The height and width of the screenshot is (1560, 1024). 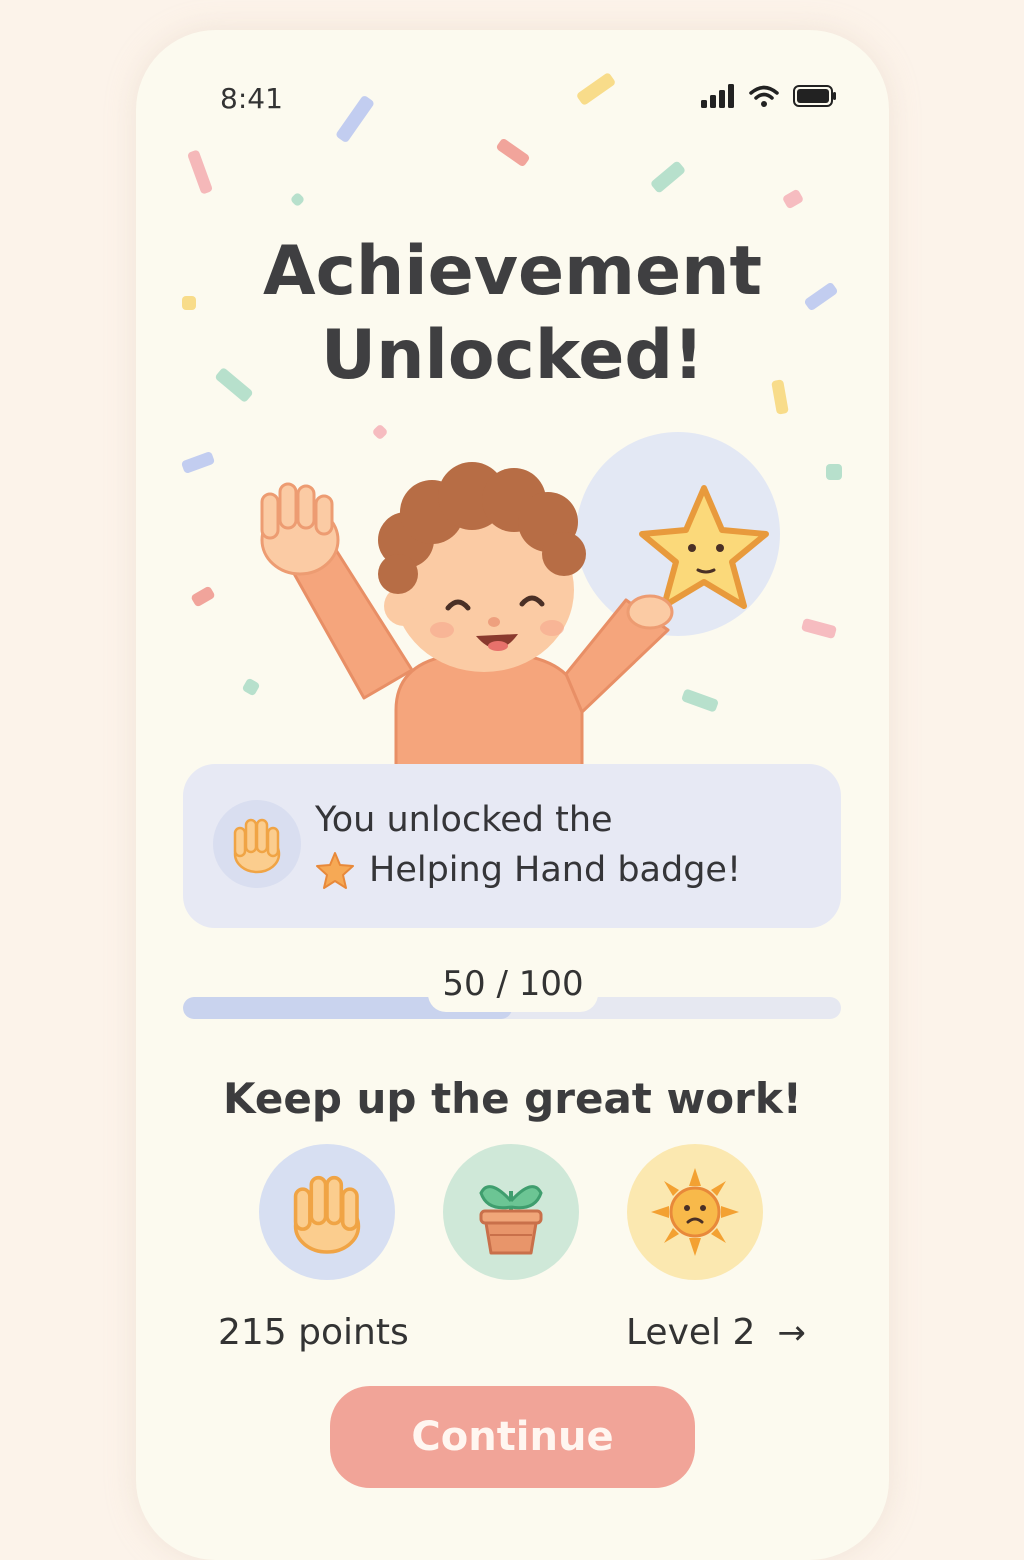 I want to click on continue-button: Continue, so click(x=512, y=1437).